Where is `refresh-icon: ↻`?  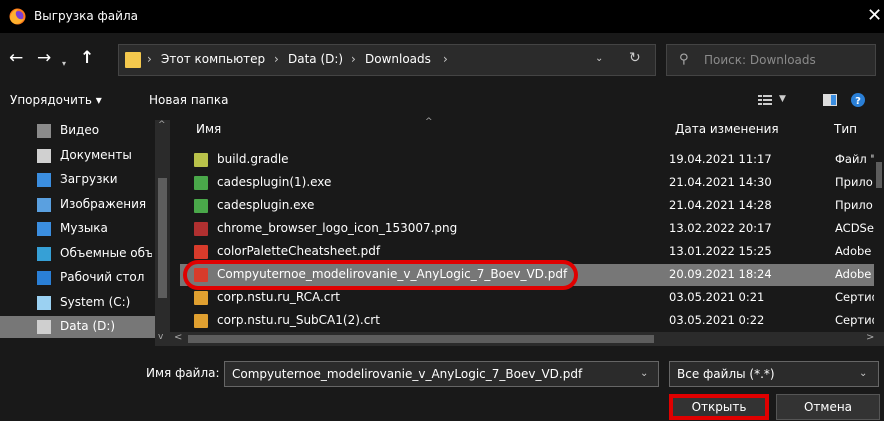 refresh-icon: ↻ is located at coordinates (635, 58).